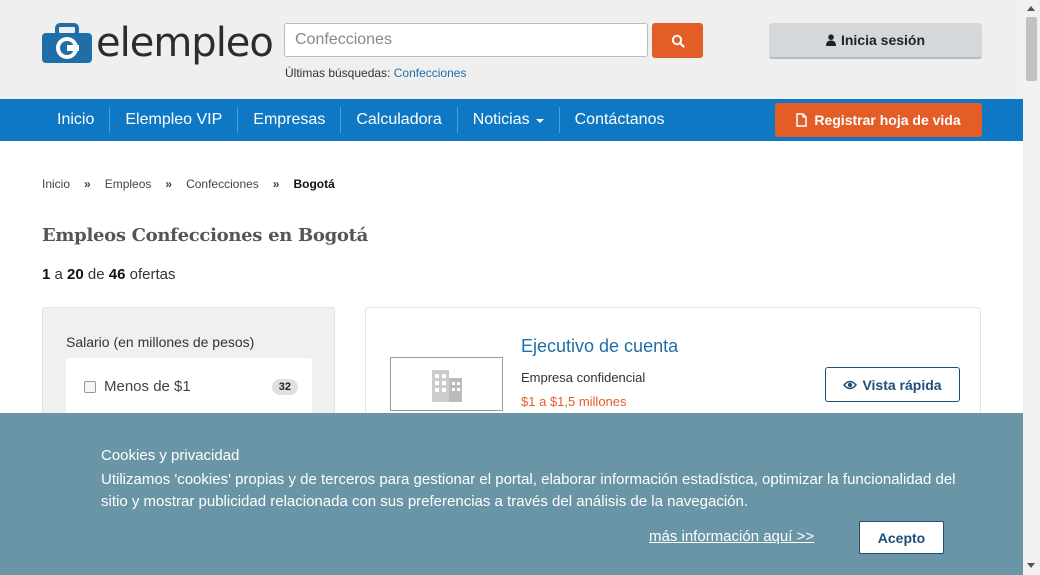 This screenshot has height=575, width=1040. I want to click on filter-title: Salario (en millones de pesos), so click(160, 342).